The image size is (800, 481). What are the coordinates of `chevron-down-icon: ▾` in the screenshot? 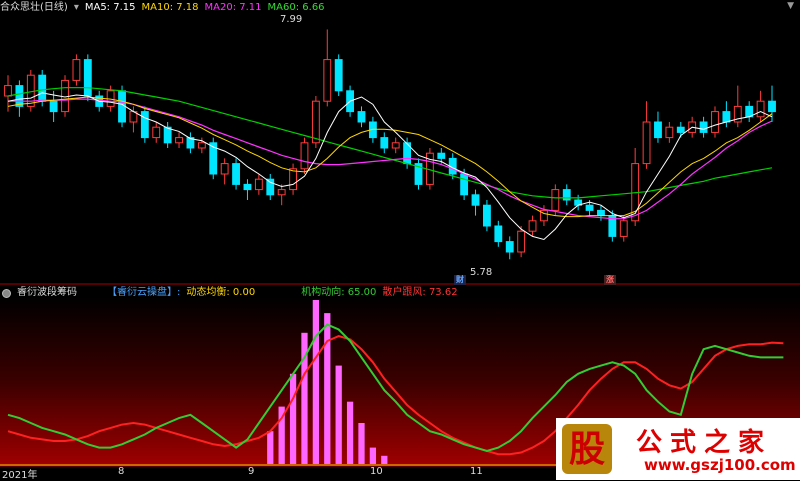 It's located at (76, 8).